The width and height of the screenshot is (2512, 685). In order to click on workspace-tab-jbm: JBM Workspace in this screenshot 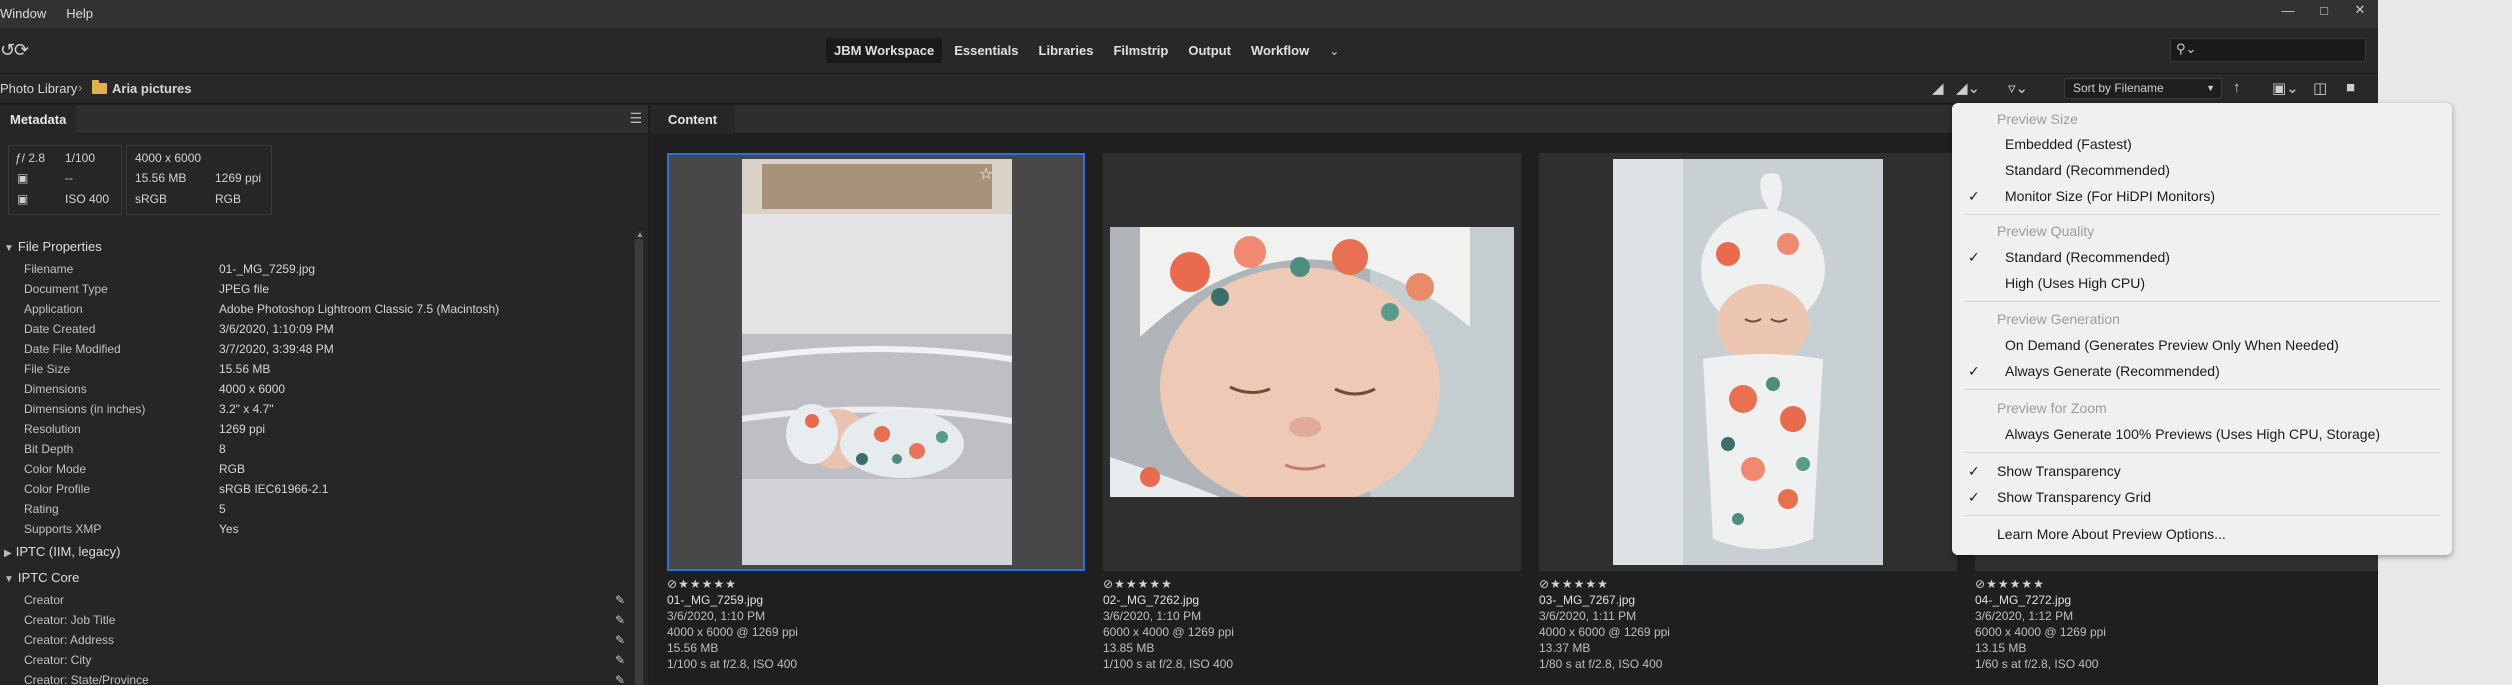, I will do `click(884, 50)`.